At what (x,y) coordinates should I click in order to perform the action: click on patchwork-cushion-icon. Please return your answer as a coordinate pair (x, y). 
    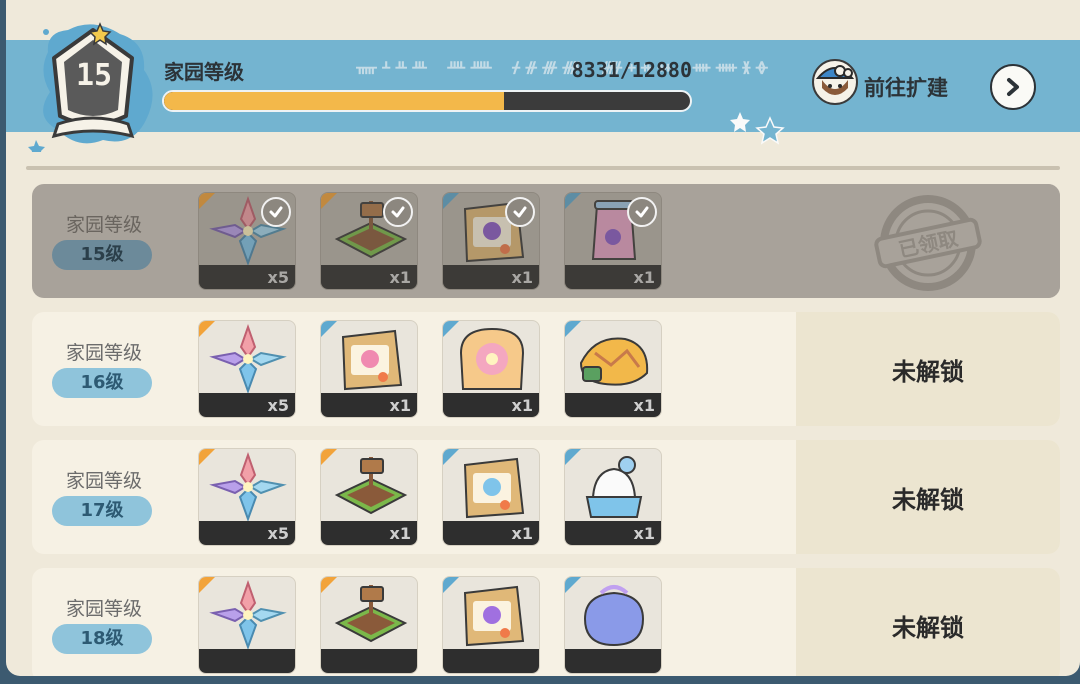
    Looking at the image, I should click on (614, 361).